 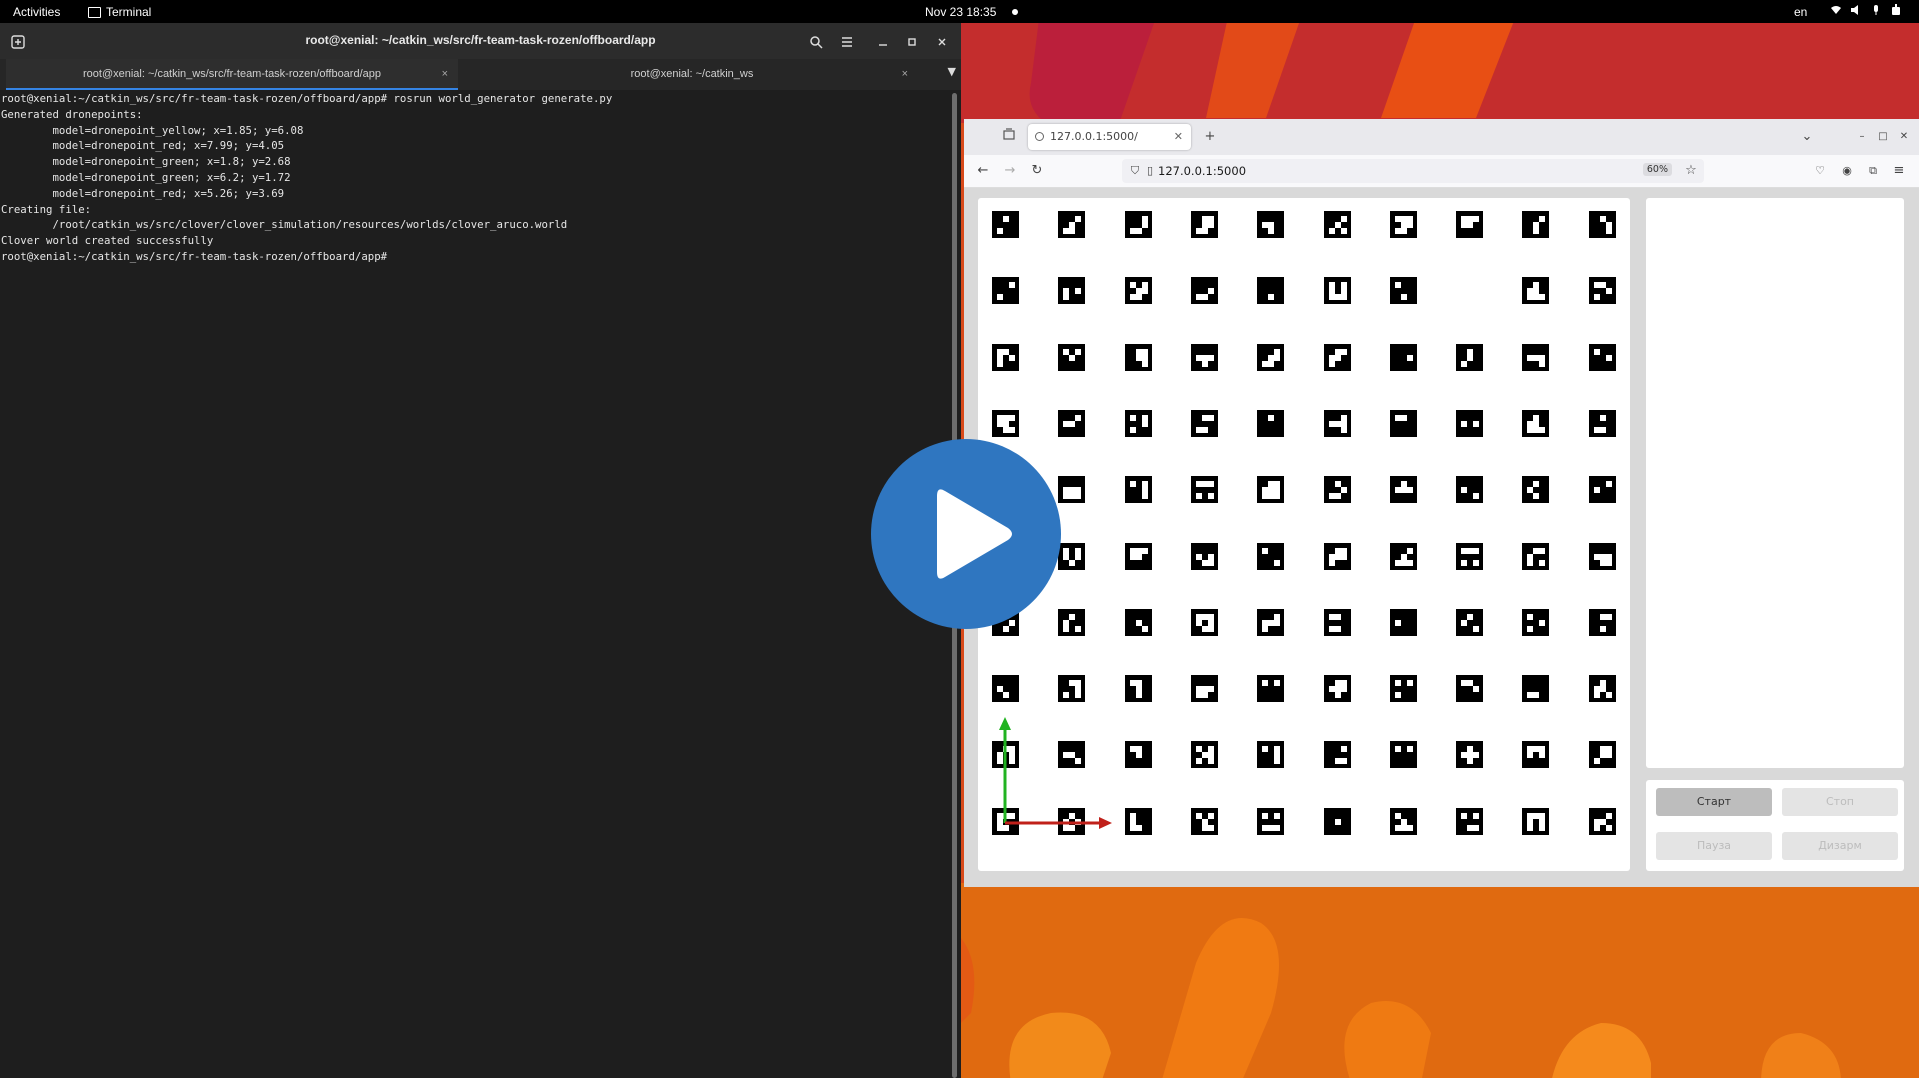 I want to click on list-tabs-icon: ⌄, so click(x=1807, y=137).